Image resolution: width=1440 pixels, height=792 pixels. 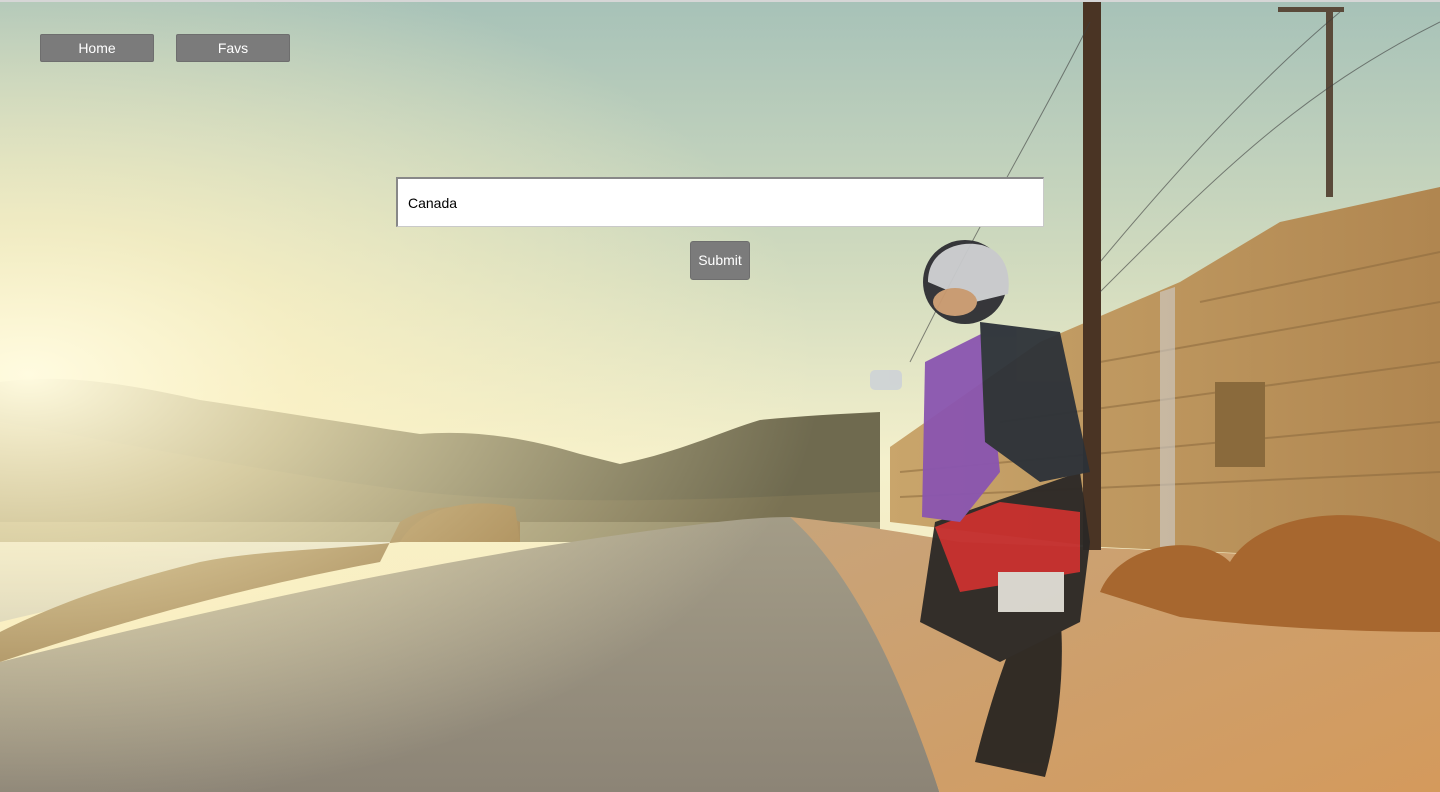 I want to click on submit-button: Submit, so click(x=720, y=260).